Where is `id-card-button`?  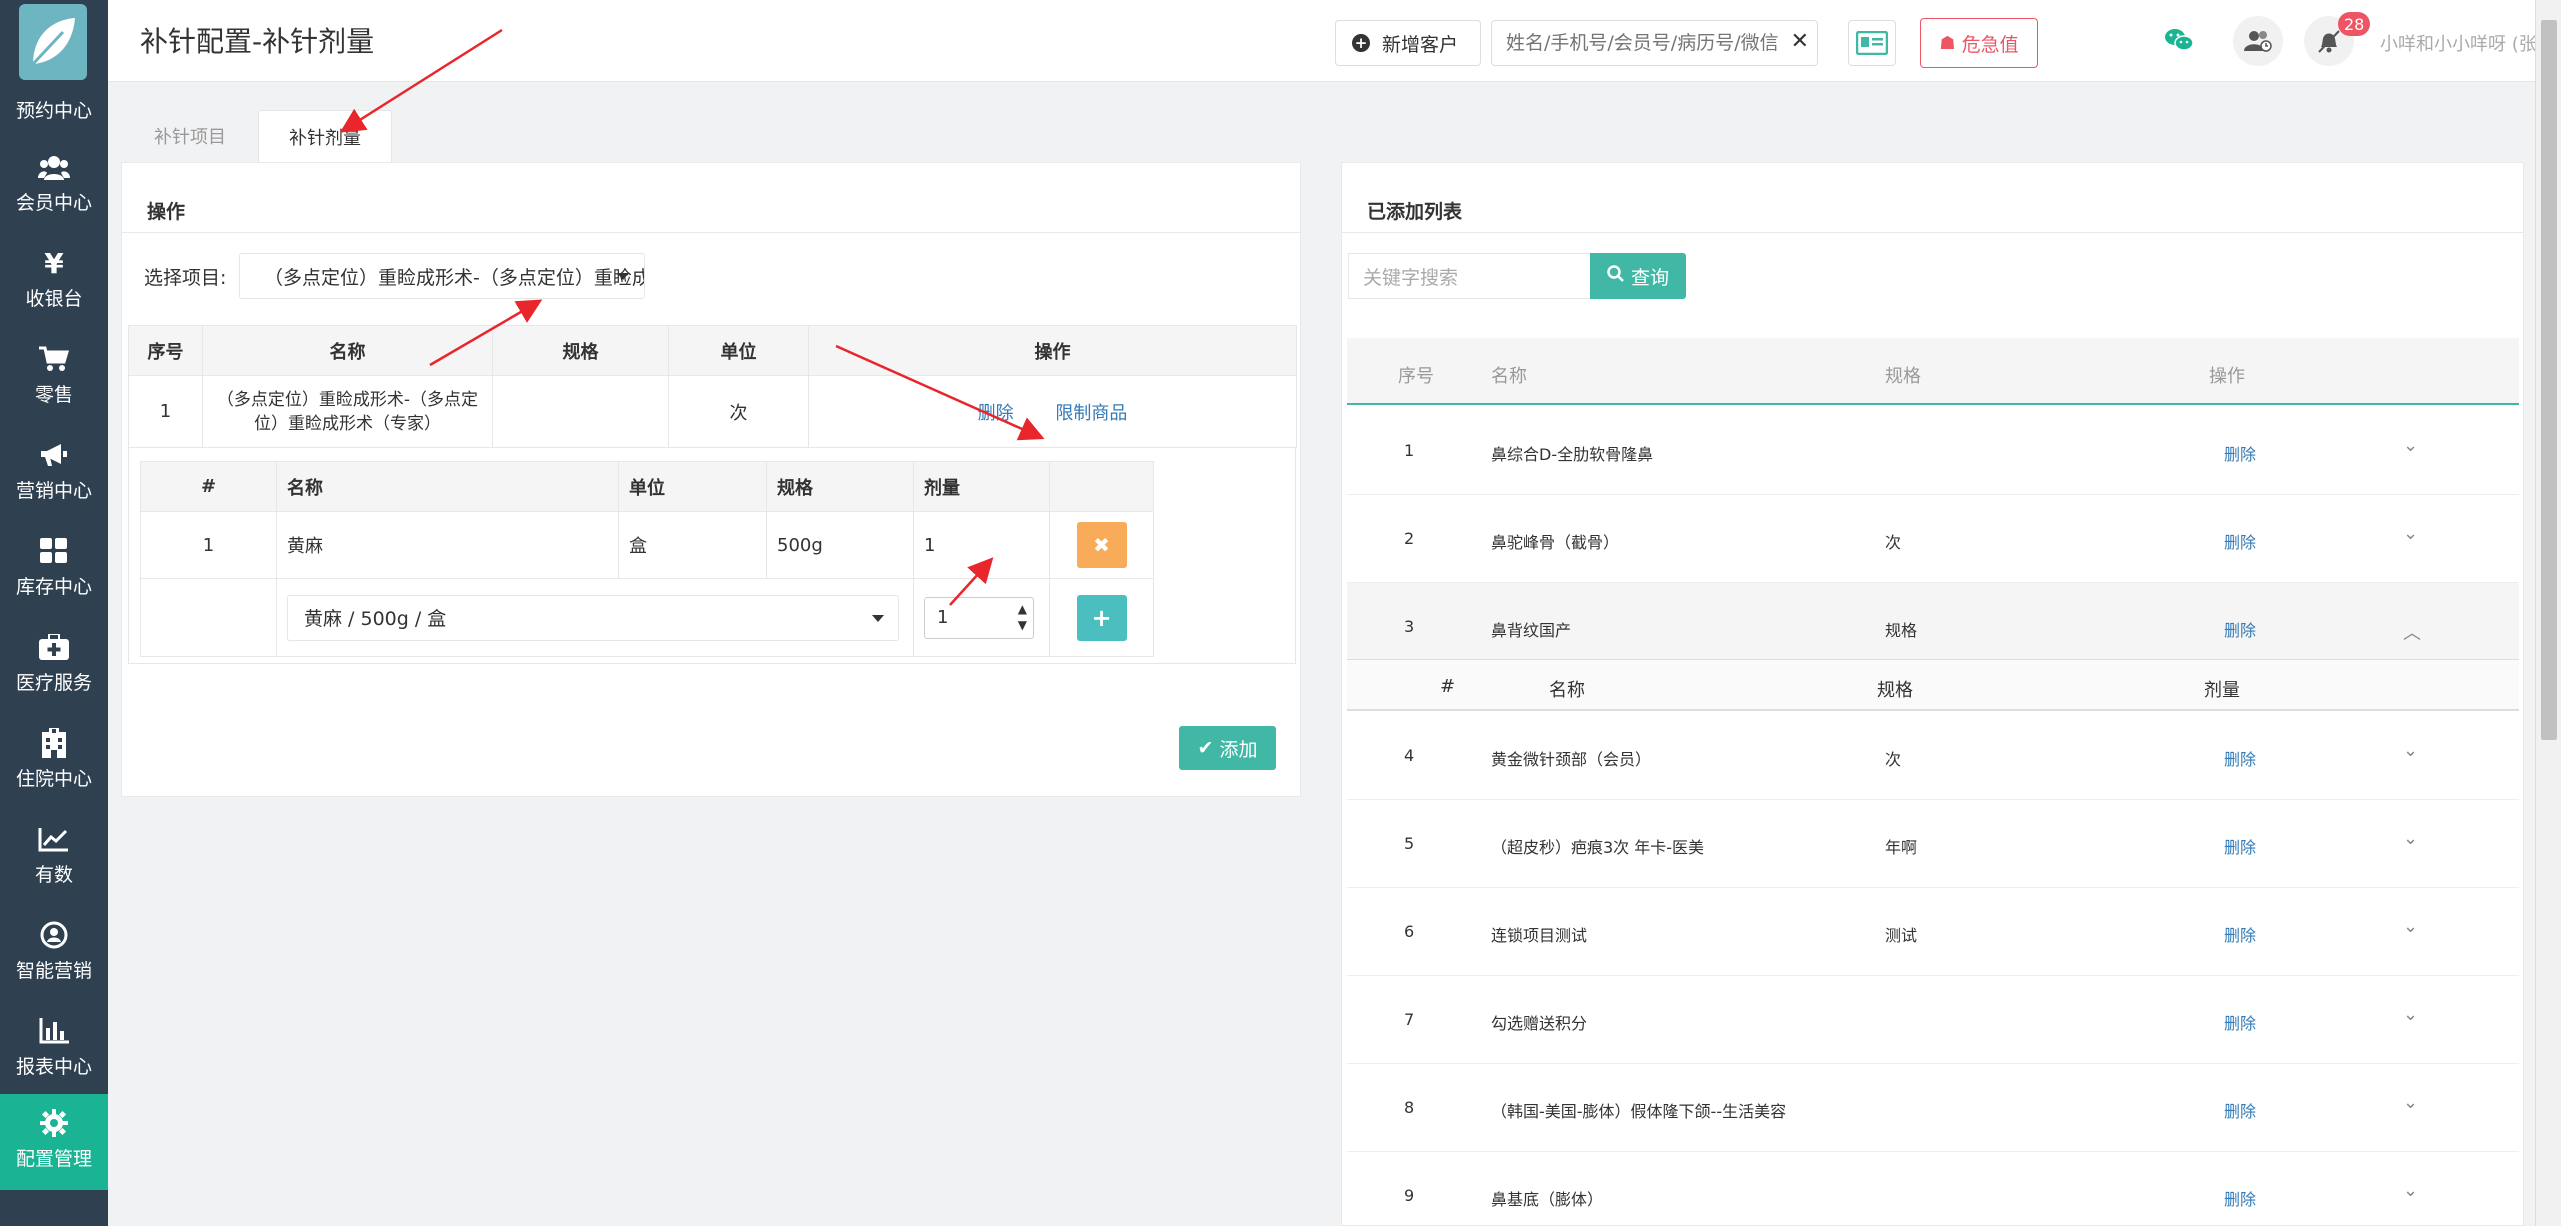
id-card-button is located at coordinates (1872, 43).